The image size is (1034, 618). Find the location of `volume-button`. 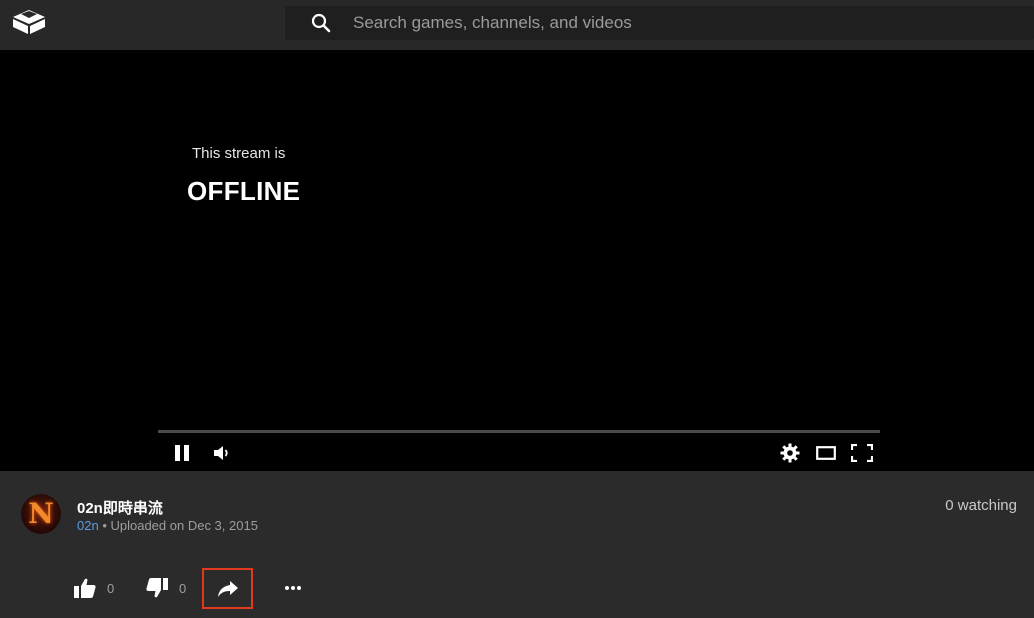

volume-button is located at coordinates (222, 453).